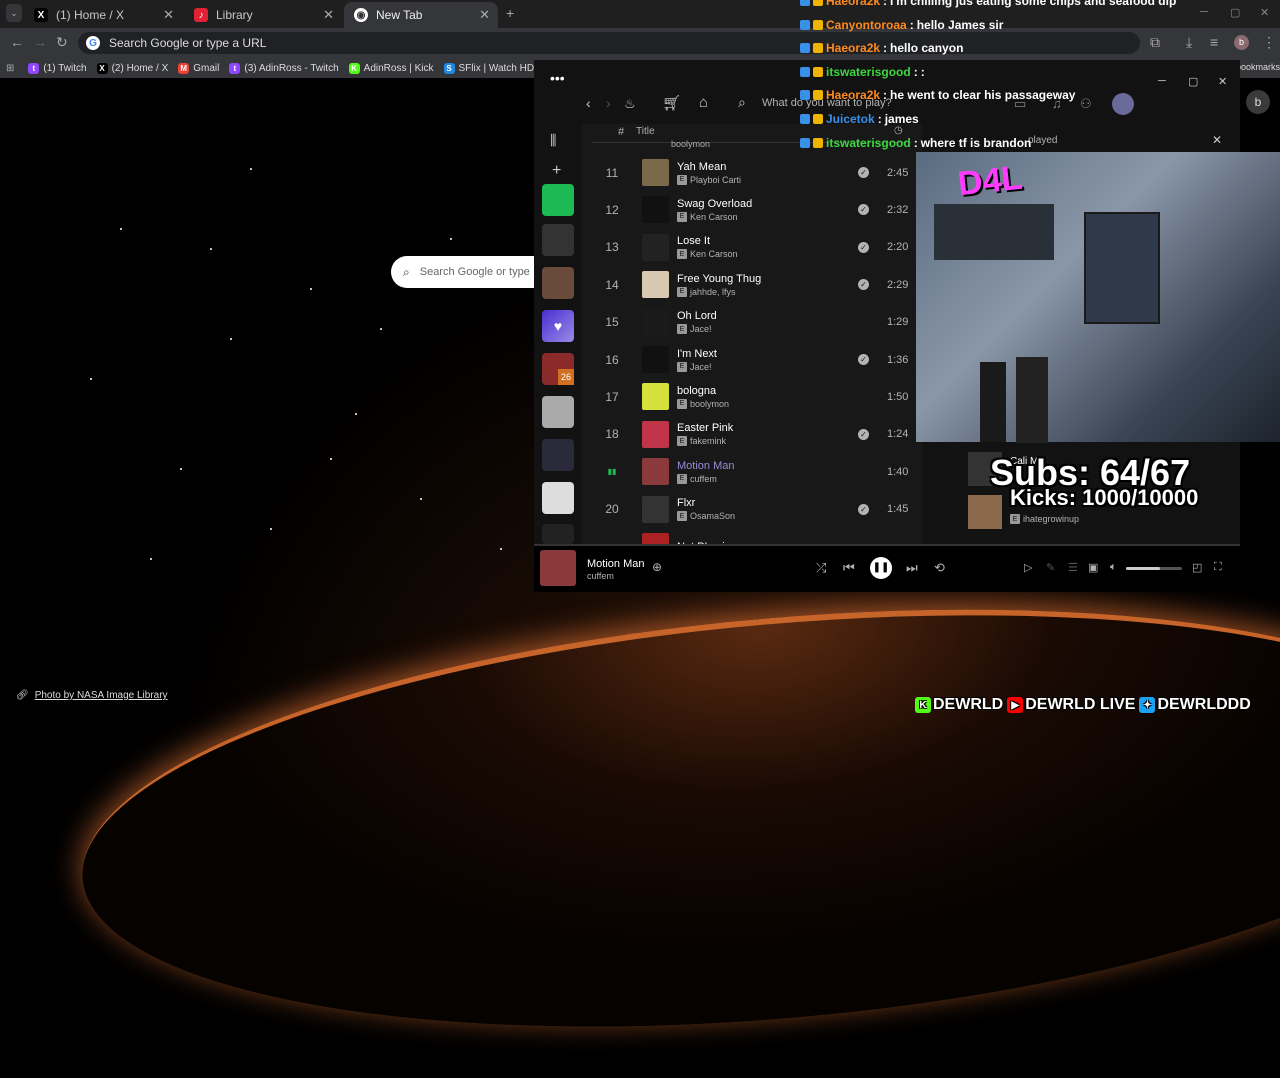  I want to click on close-window-icon: ✕, so click(1264, 12).